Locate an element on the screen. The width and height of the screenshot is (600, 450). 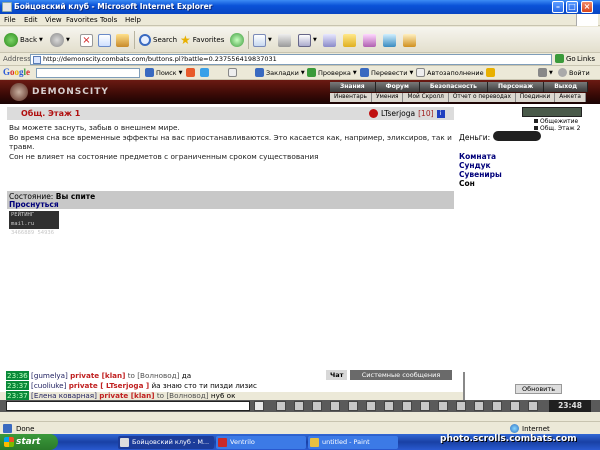
subnav-battles: Поединки is located at coordinates (536, 97).